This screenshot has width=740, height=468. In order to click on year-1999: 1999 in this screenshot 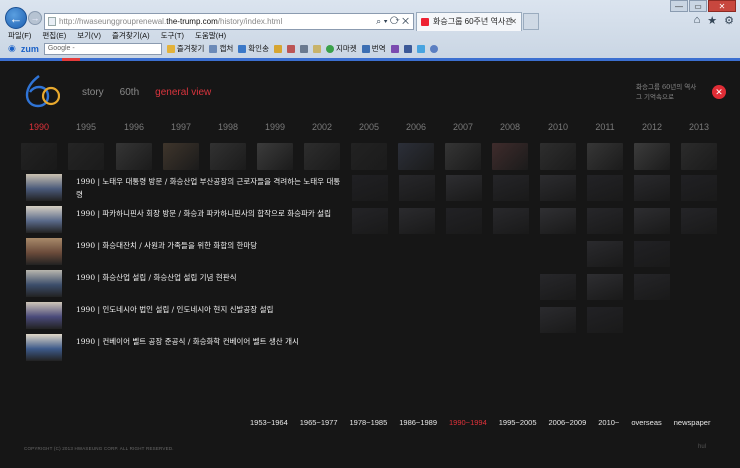, I will do `click(275, 127)`.